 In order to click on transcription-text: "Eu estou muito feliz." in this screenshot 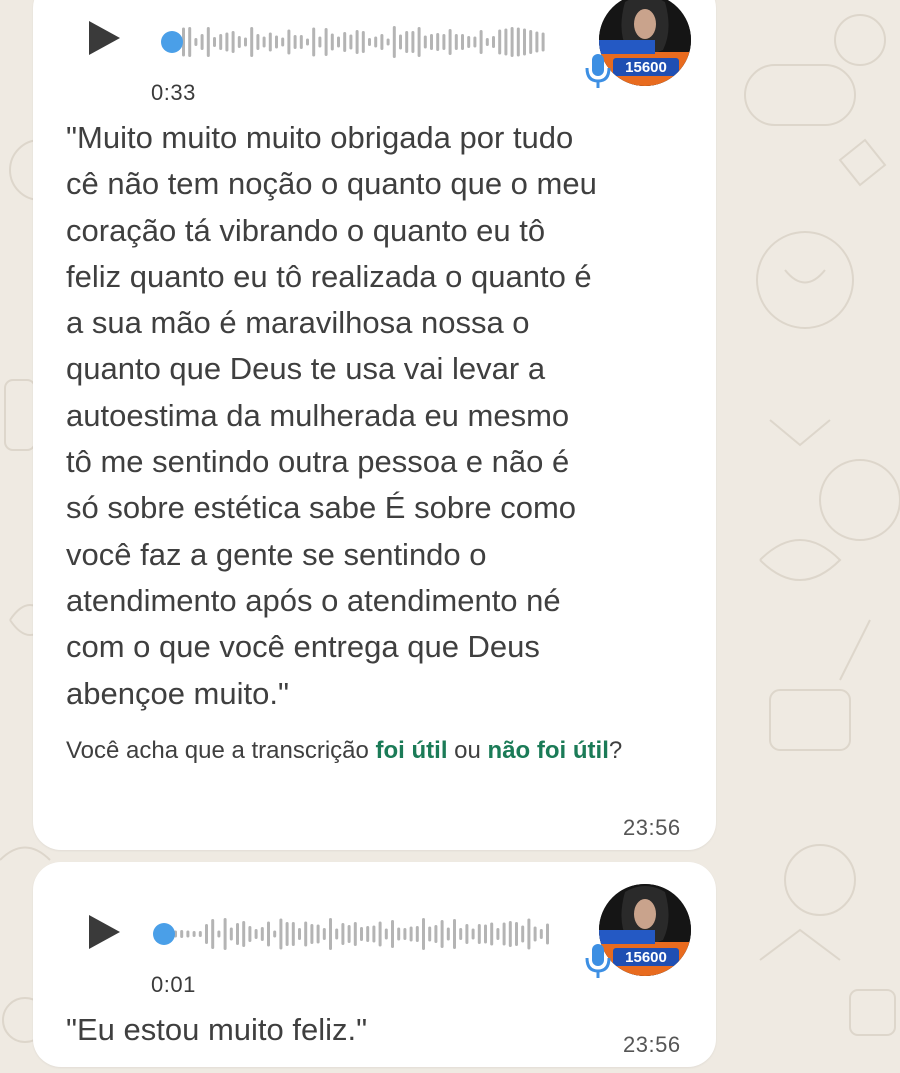, I will do `click(217, 1029)`.